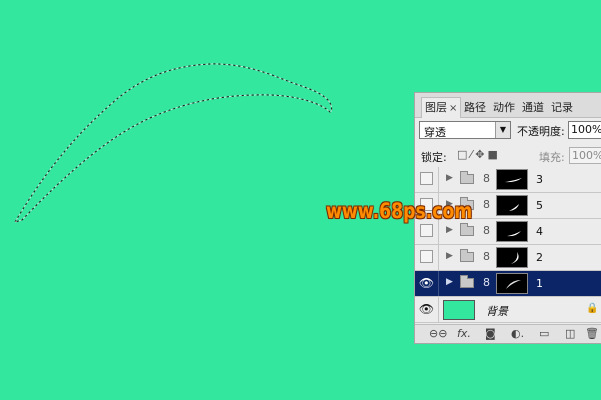 Image resolution: width=601 pixels, height=400 pixels. What do you see at coordinates (463, 154) in the screenshot?
I see `lock-transparency-icon: □` at bounding box center [463, 154].